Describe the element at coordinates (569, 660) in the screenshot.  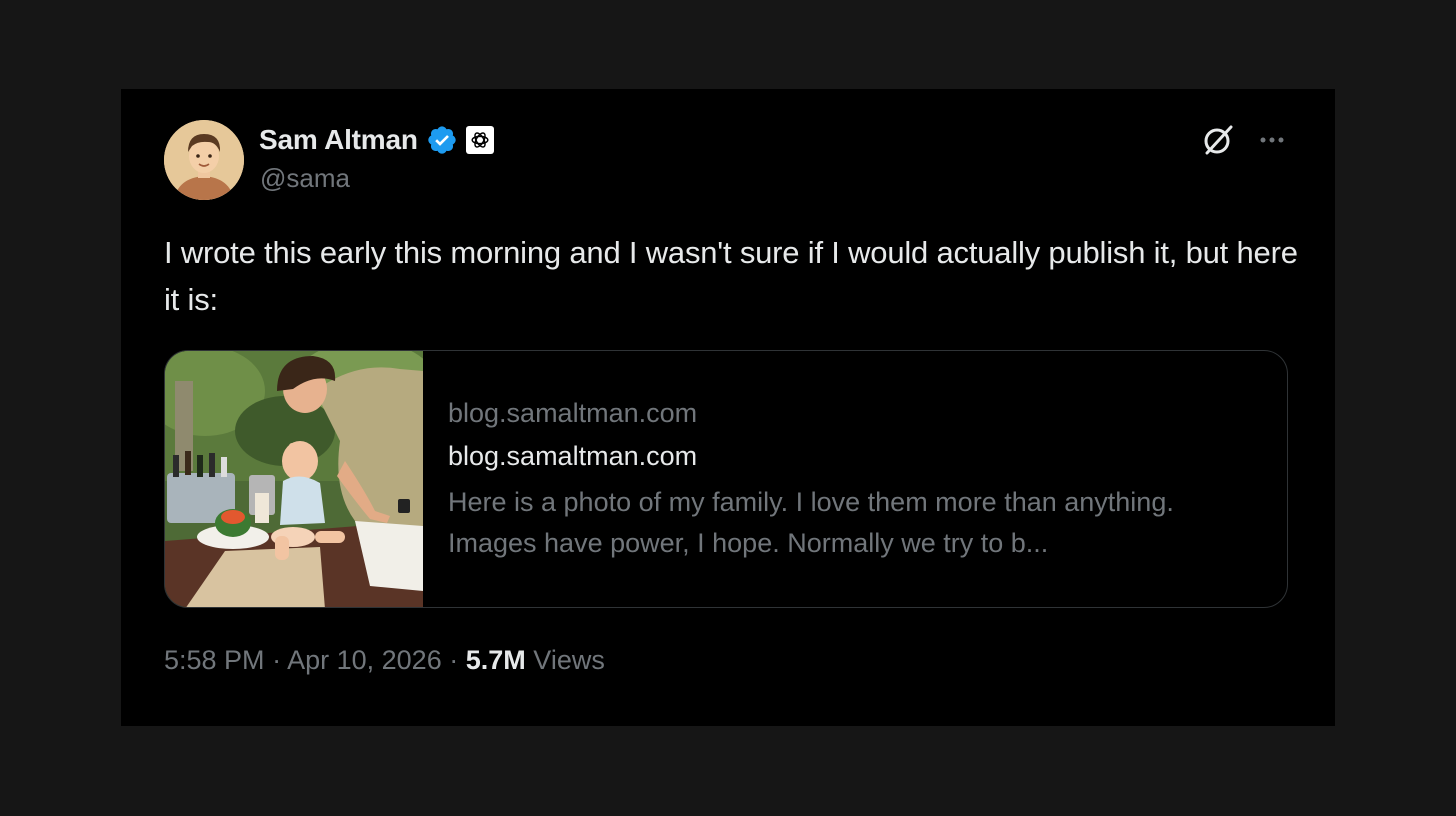
I see `views-label: Views` at that location.